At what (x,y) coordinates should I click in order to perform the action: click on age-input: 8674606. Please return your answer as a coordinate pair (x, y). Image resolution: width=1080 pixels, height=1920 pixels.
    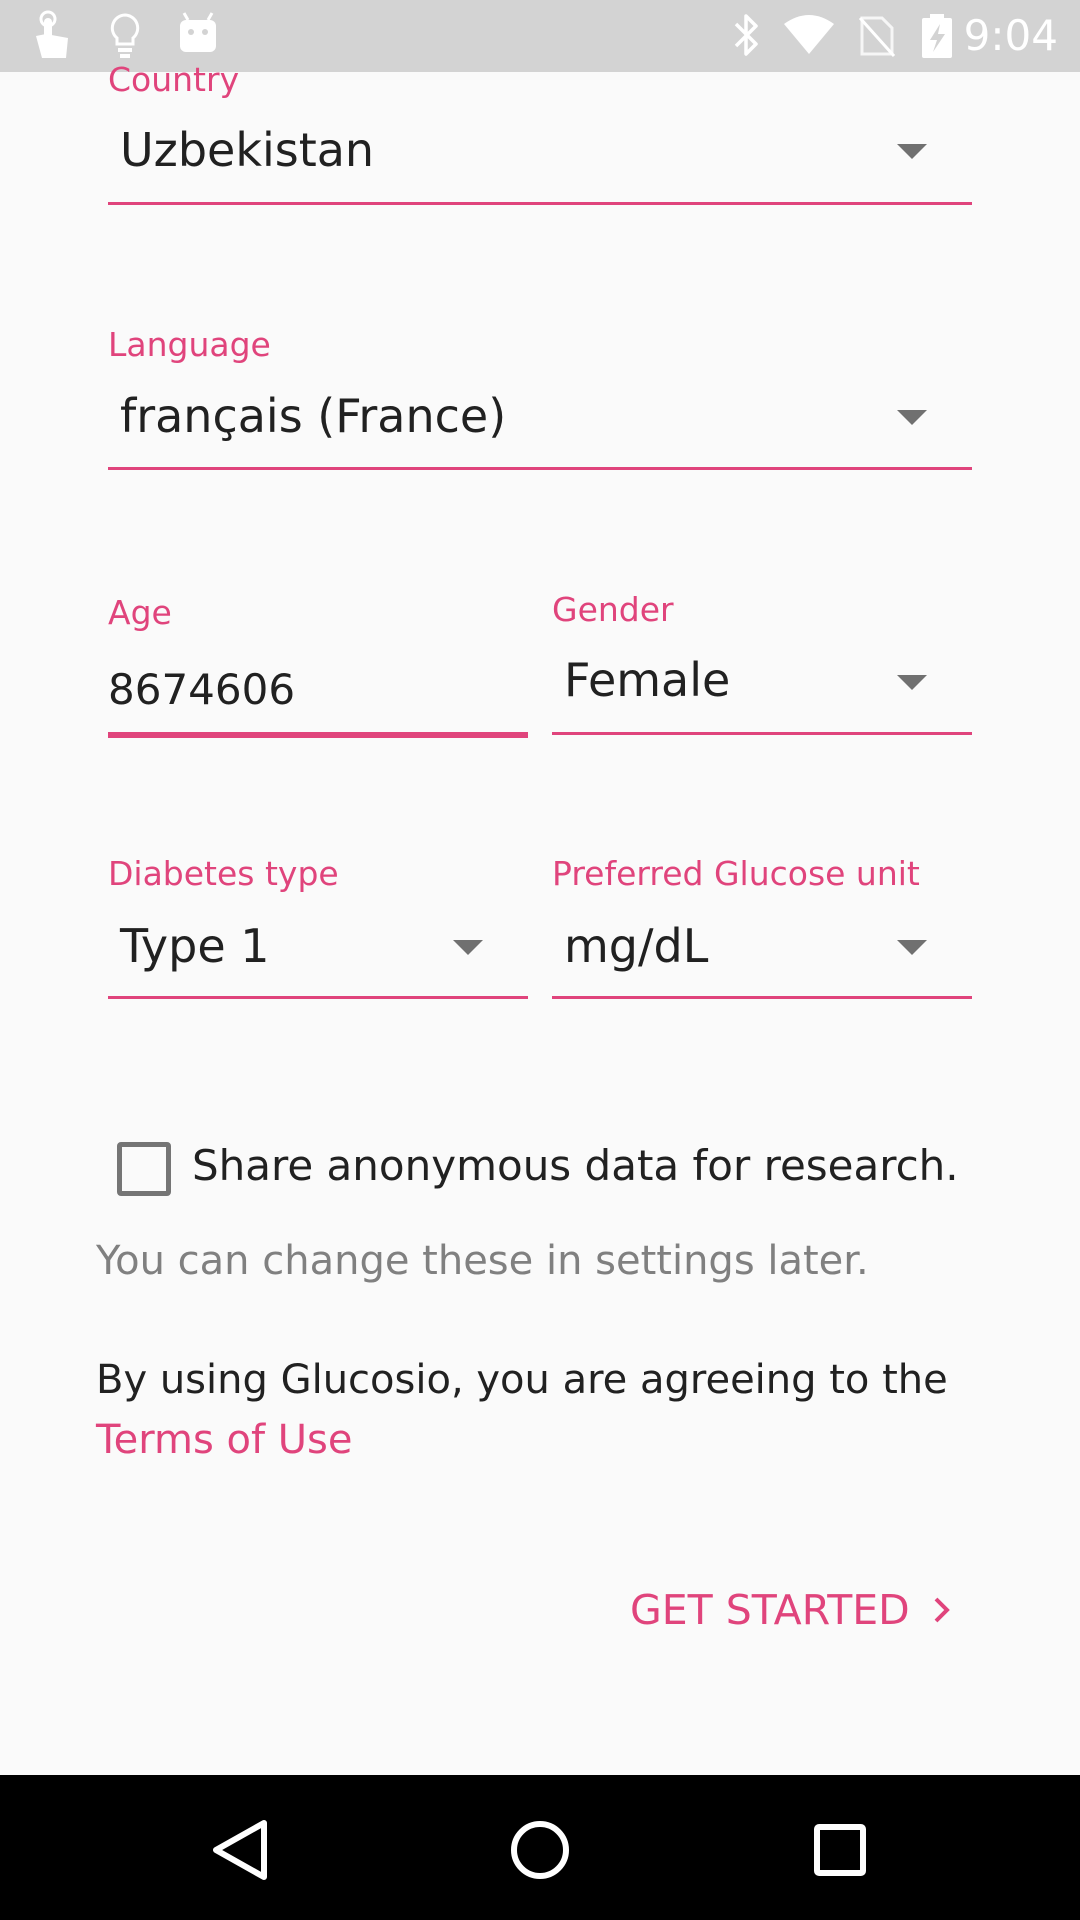
    Looking at the image, I should click on (318, 700).